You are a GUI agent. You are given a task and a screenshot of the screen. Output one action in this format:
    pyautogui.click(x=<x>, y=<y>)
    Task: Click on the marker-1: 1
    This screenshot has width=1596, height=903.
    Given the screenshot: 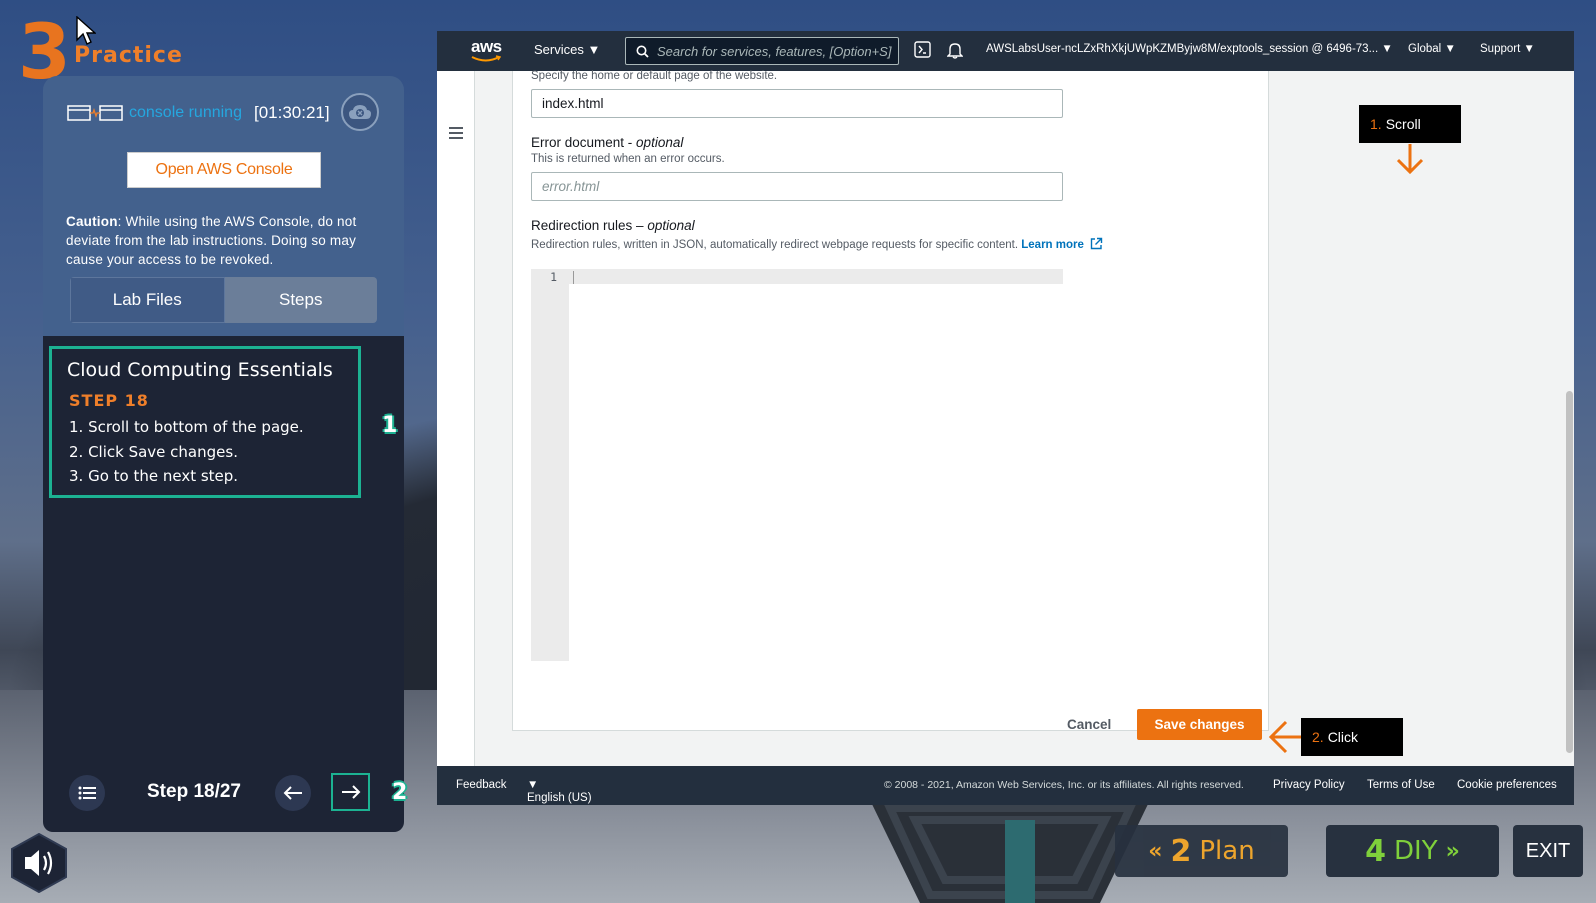 What is the action you would take?
    pyautogui.click(x=390, y=425)
    